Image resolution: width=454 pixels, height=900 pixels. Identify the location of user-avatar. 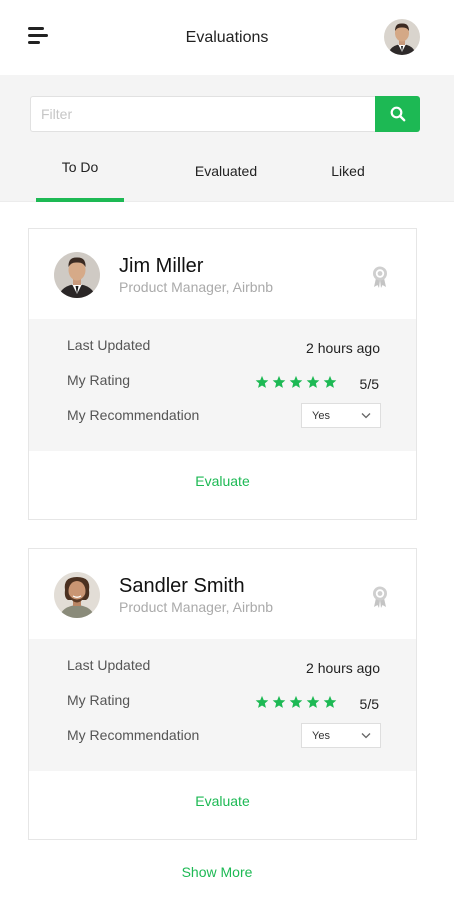
(402, 37).